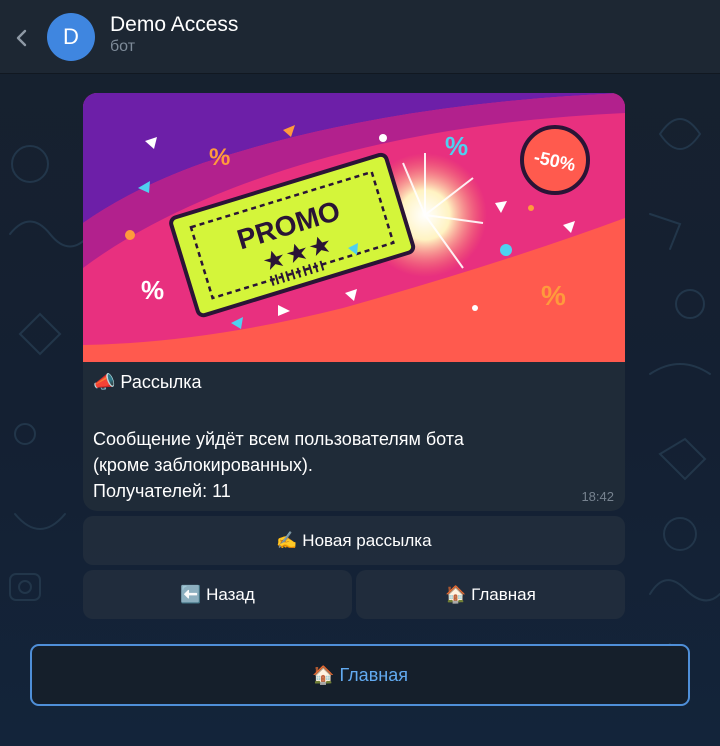 This screenshot has height=746, width=720. Describe the element at coordinates (71, 37) in the screenshot. I see `avatar: D` at that location.